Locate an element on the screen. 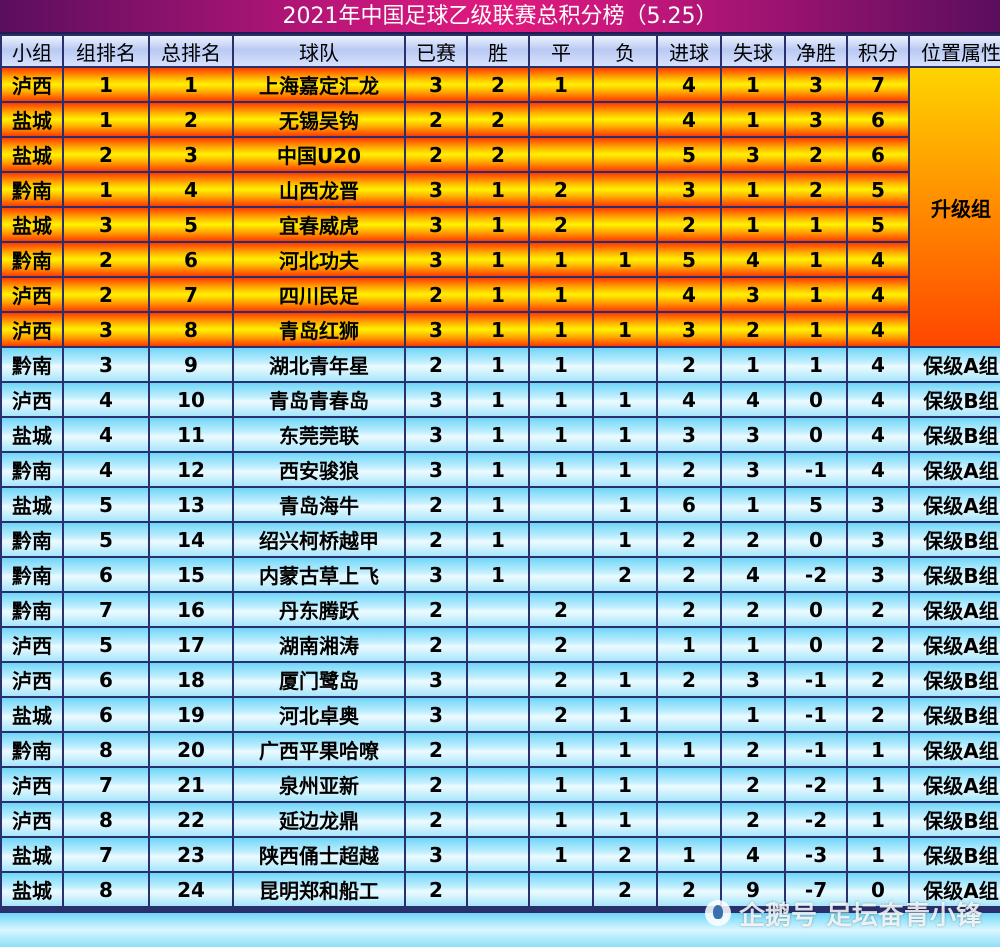 Image resolution: width=1000 pixels, height=947 pixels. team-name-cell: 河北卓奥 is located at coordinates (319, 714).